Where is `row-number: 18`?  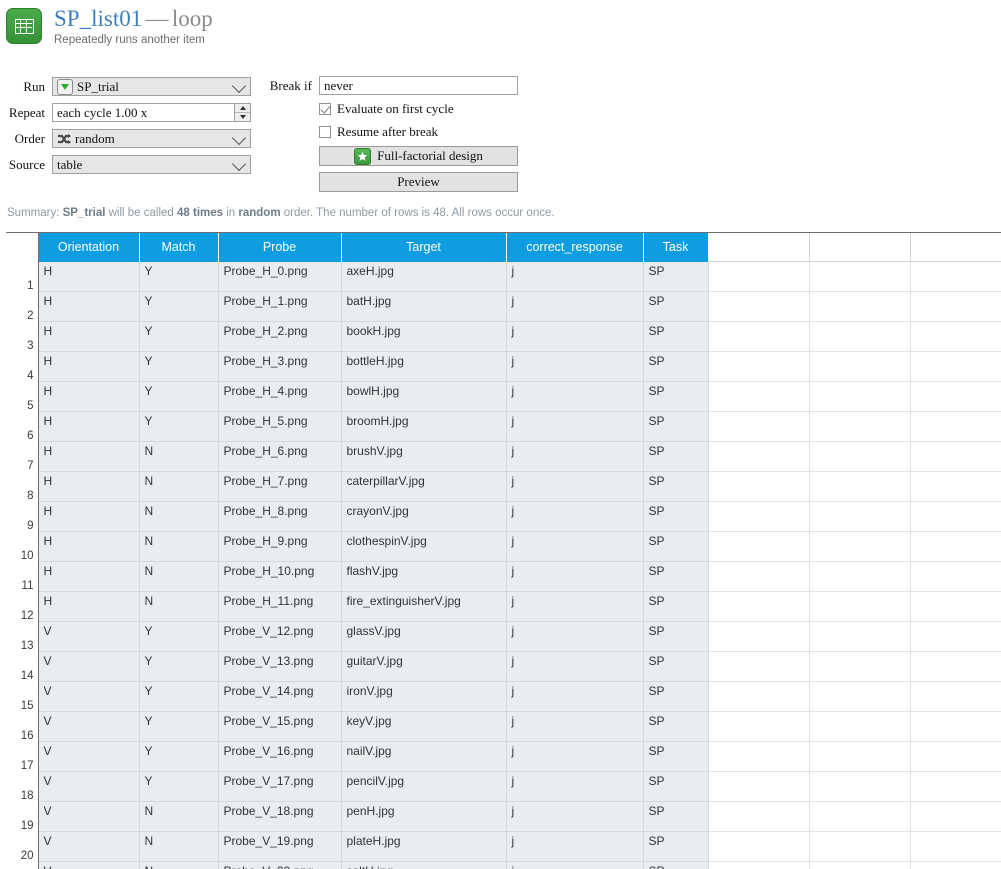
row-number: 18 is located at coordinates (22, 786).